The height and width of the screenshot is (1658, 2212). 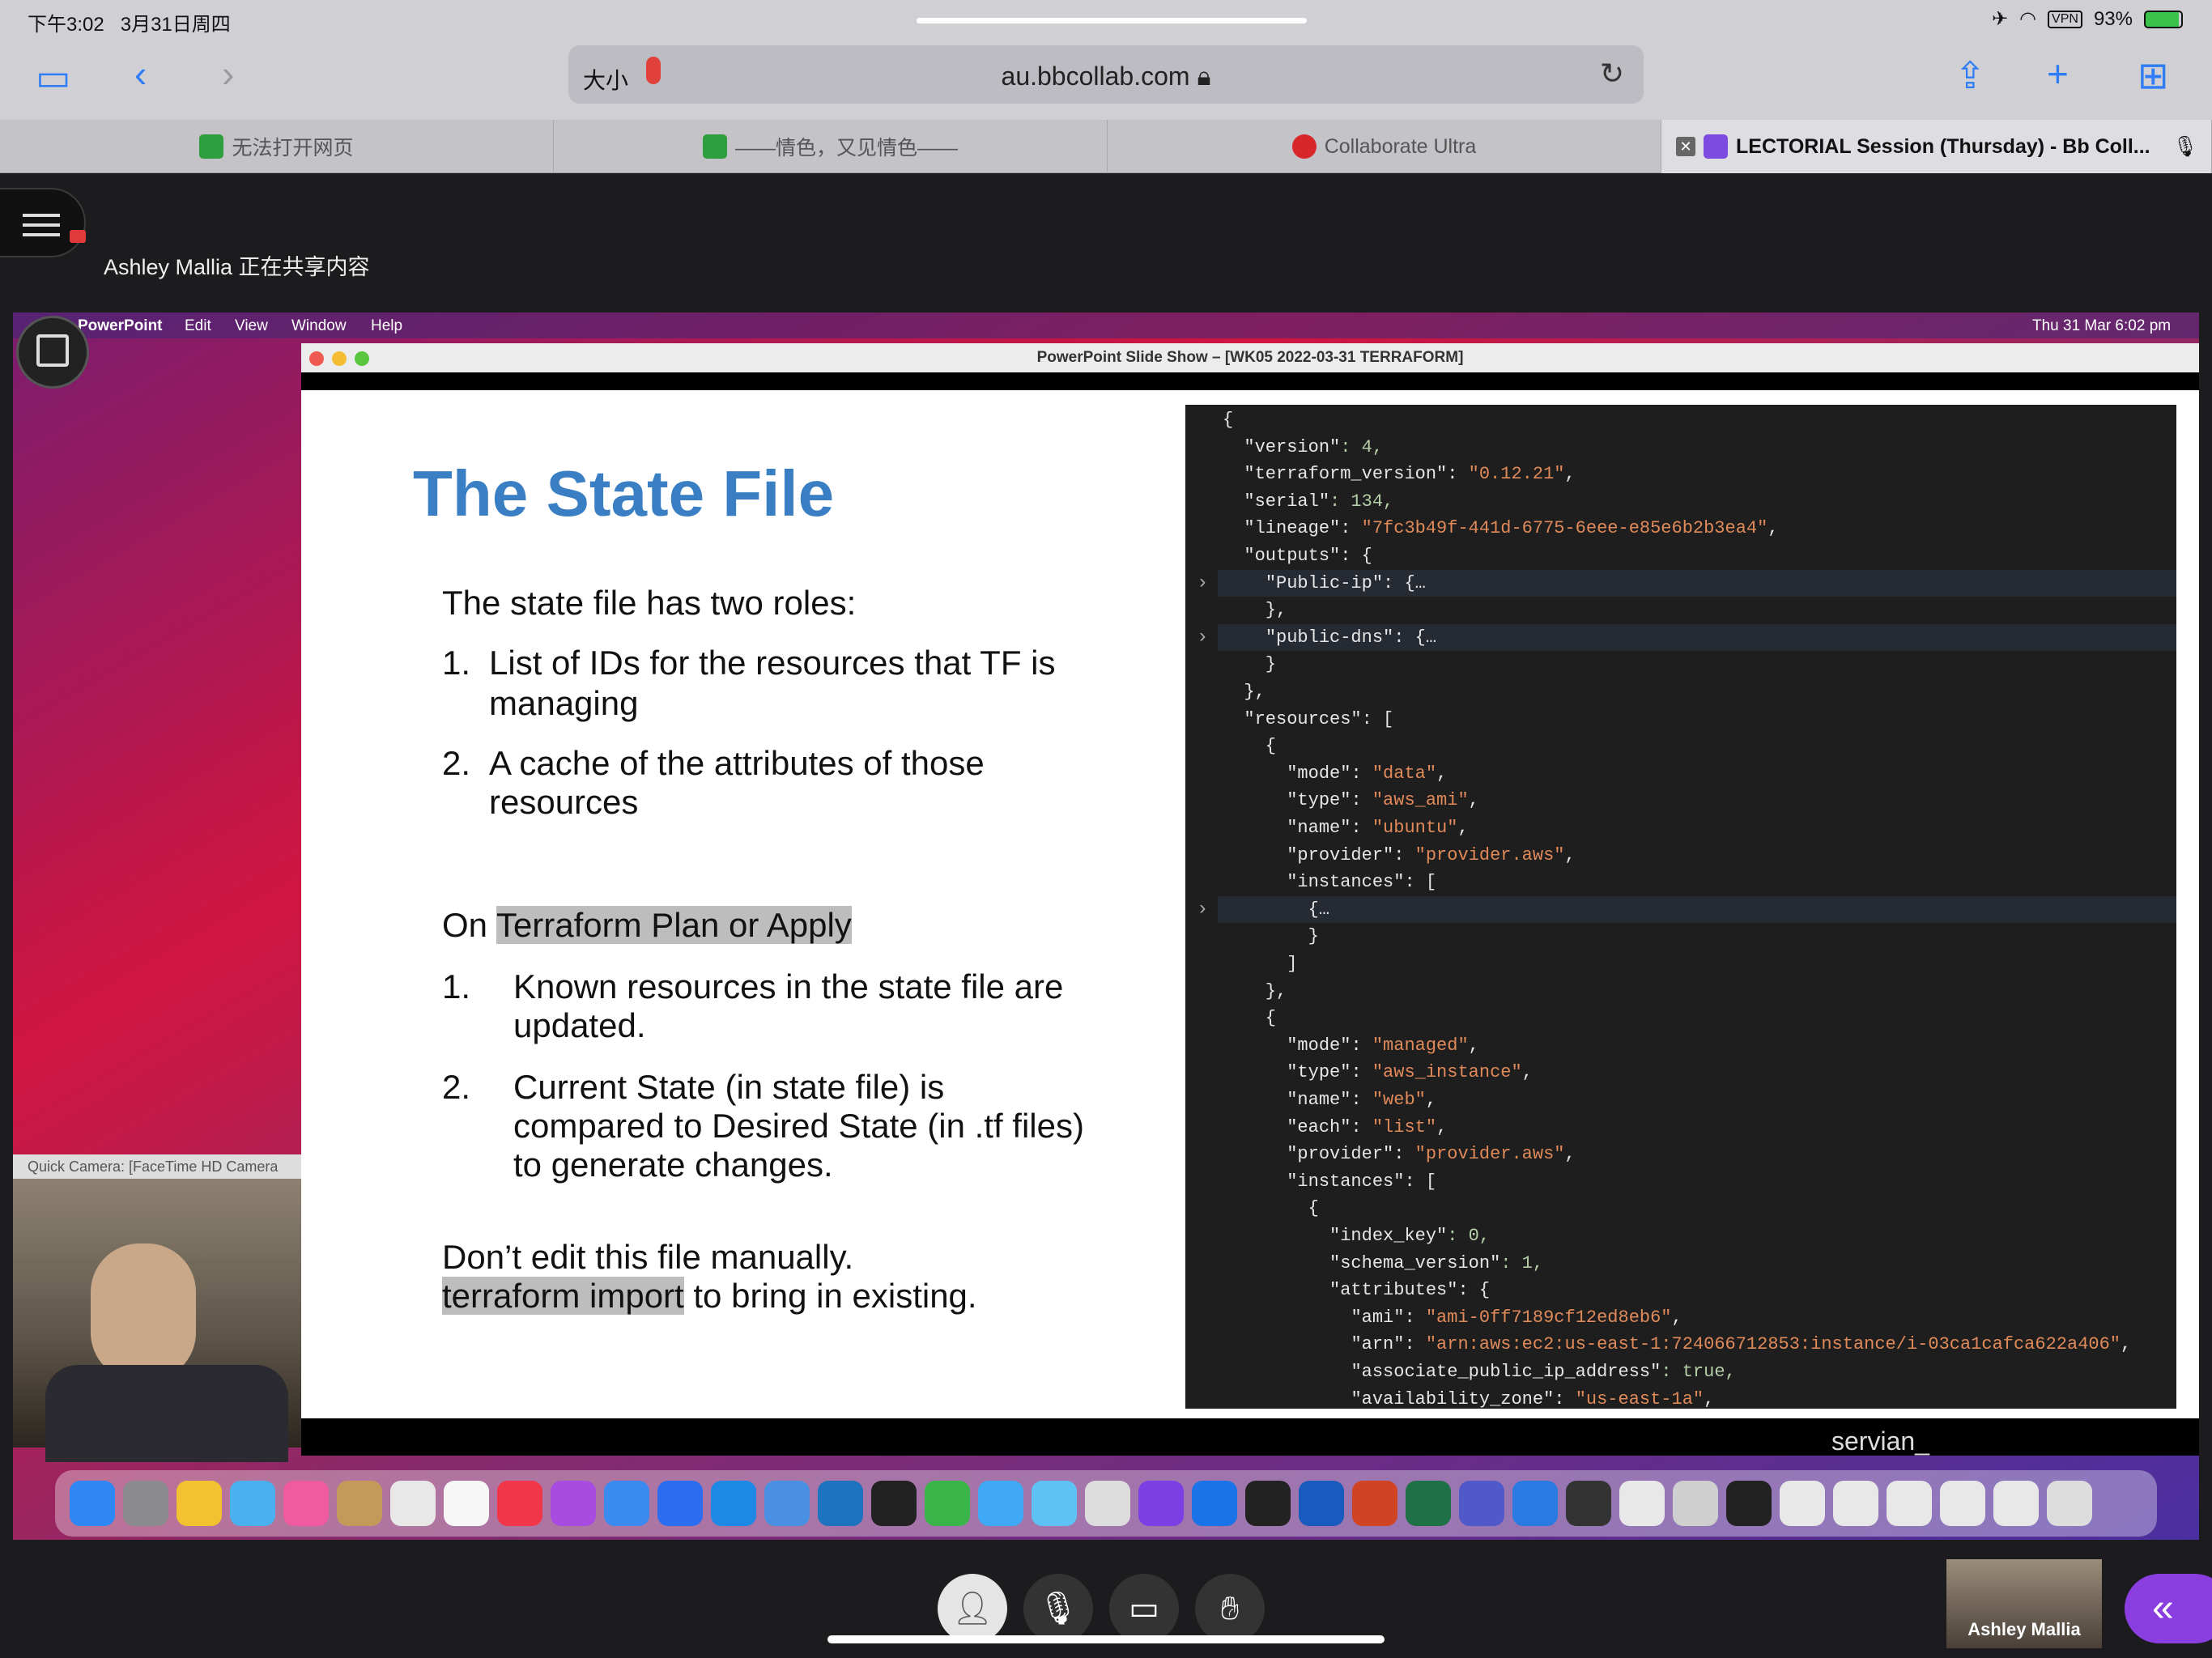 I want to click on vpn-badge: VPN, so click(x=2065, y=19).